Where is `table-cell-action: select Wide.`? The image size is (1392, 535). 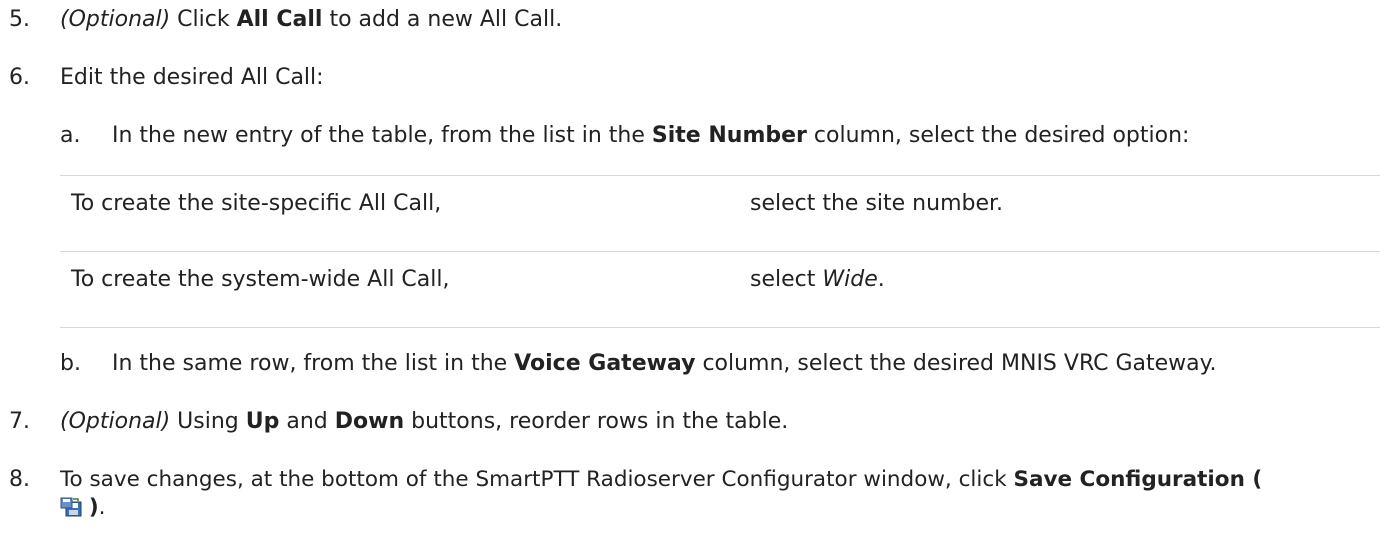 table-cell-action: select Wide. is located at coordinates (817, 279).